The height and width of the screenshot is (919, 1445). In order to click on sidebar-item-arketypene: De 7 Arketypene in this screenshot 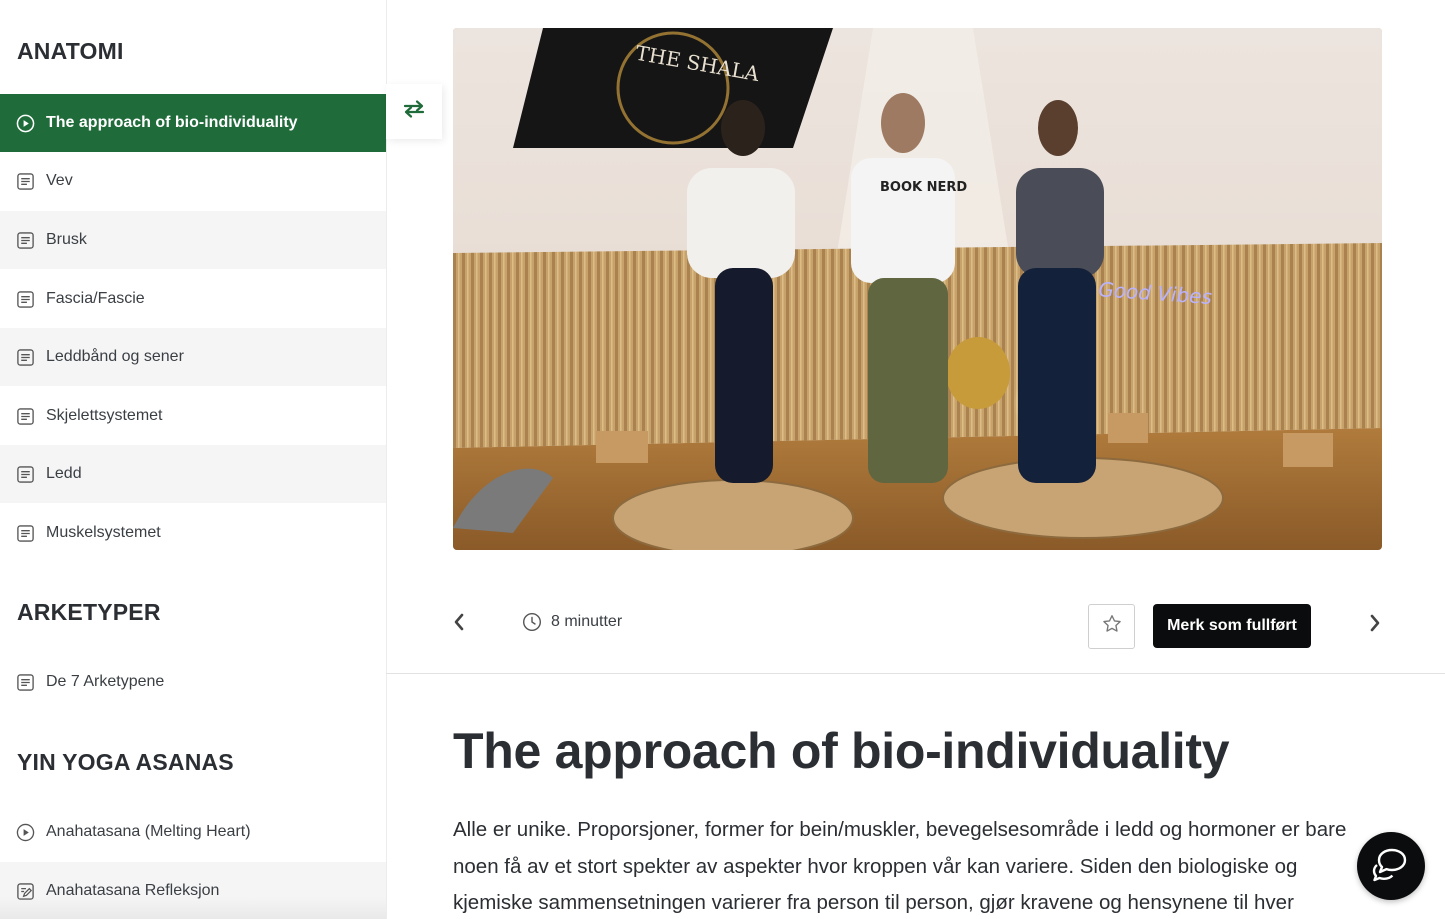, I will do `click(193, 682)`.